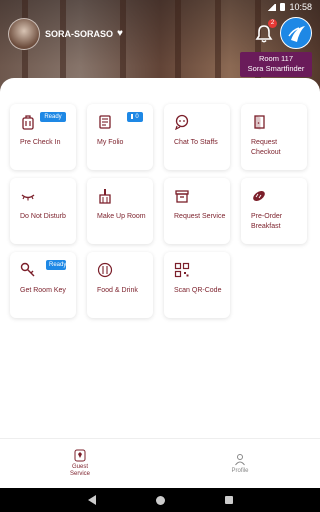  I want to click on tile-food-drink: Food & Drink, so click(120, 285).